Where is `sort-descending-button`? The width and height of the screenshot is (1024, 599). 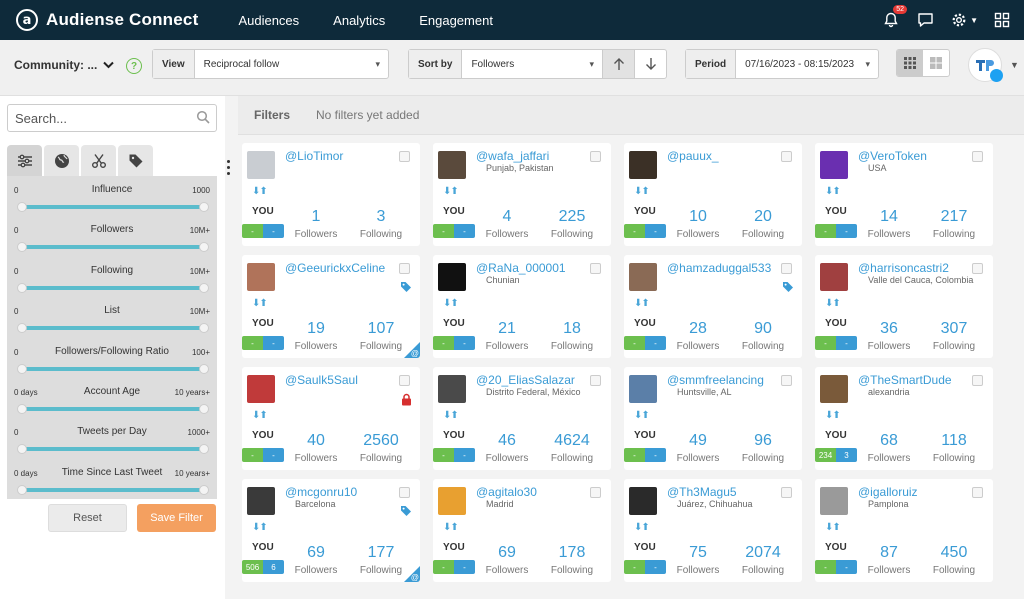 sort-descending-button is located at coordinates (650, 64).